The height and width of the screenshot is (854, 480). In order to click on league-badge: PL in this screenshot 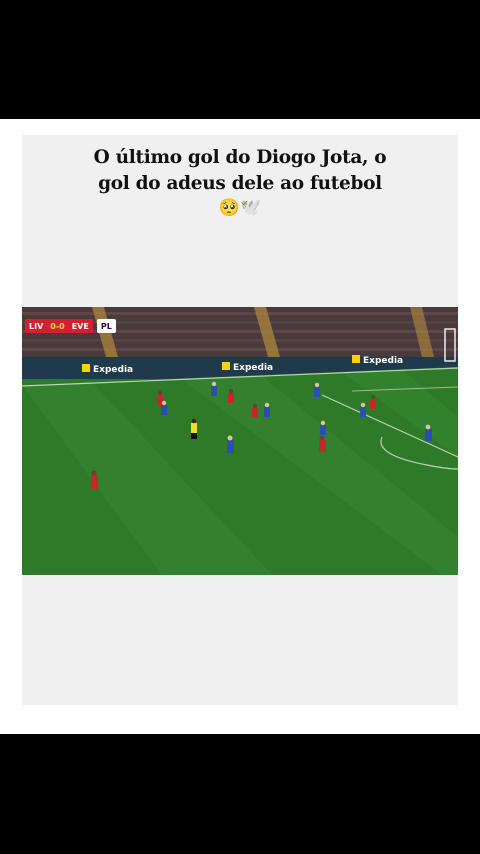, I will do `click(106, 326)`.